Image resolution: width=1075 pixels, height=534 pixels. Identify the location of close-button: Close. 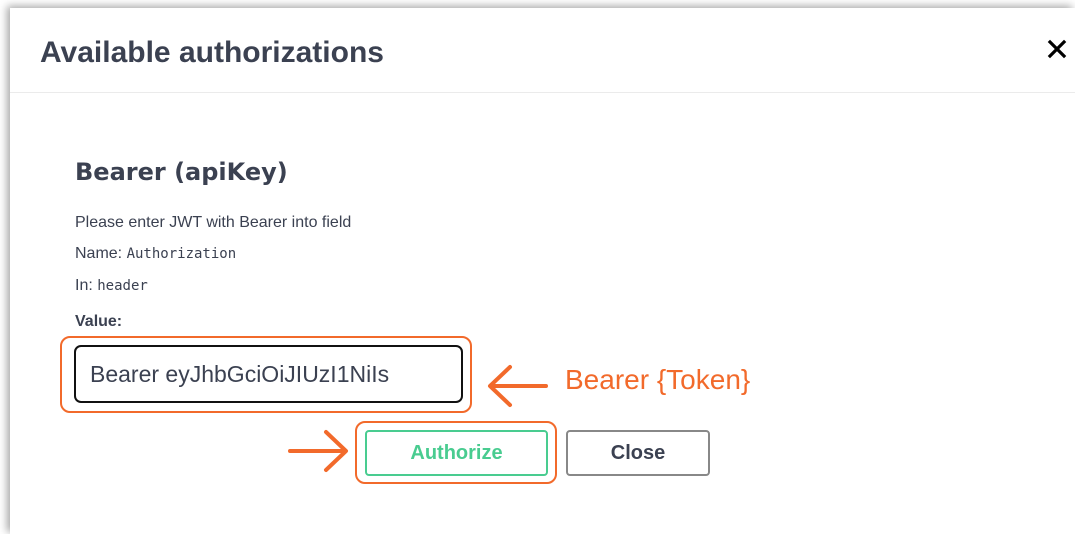
(638, 453).